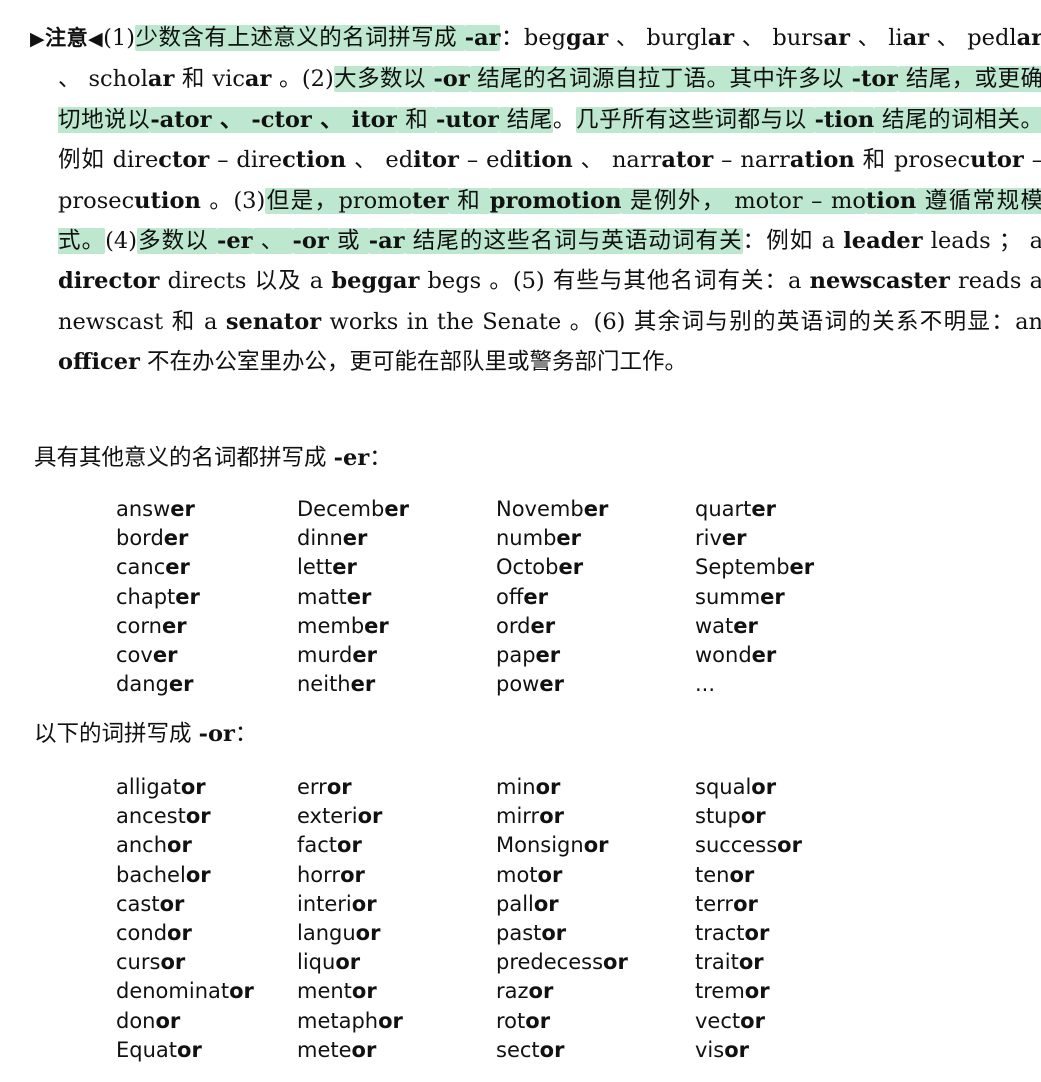  What do you see at coordinates (755, 567) in the screenshot?
I see `word-entry: September` at bounding box center [755, 567].